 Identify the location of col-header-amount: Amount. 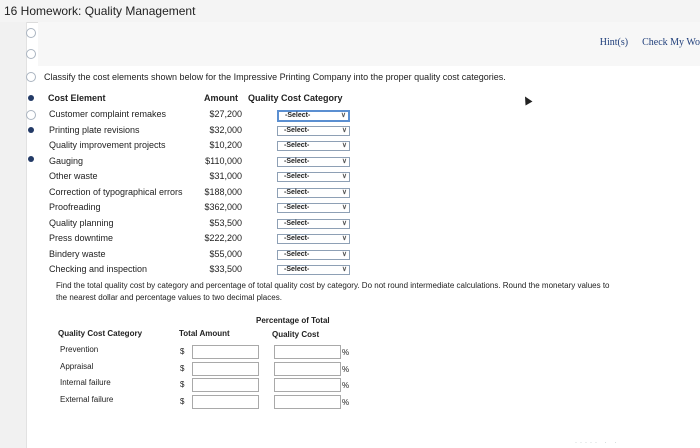
(221, 98).